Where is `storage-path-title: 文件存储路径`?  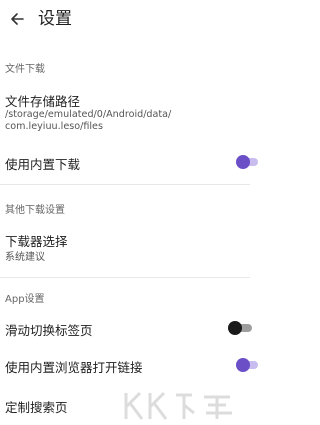 storage-path-title: 文件存储路径 is located at coordinates (43, 101).